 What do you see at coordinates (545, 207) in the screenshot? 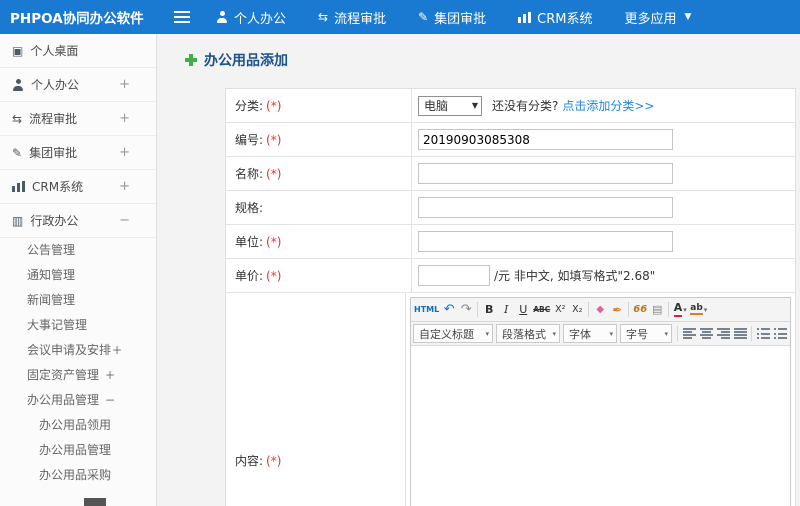
I see `spec-input` at bounding box center [545, 207].